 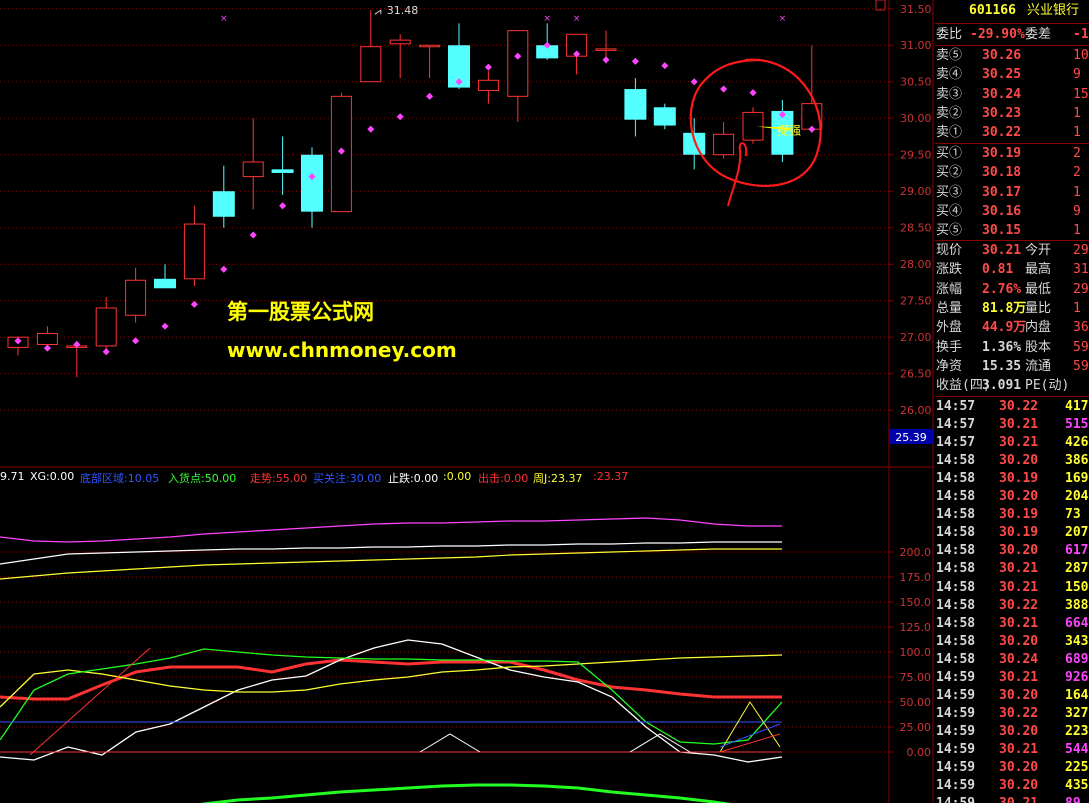 What do you see at coordinates (1012, 173) in the screenshot?
I see `buy-level-row: 买② 30.18 2` at bounding box center [1012, 173].